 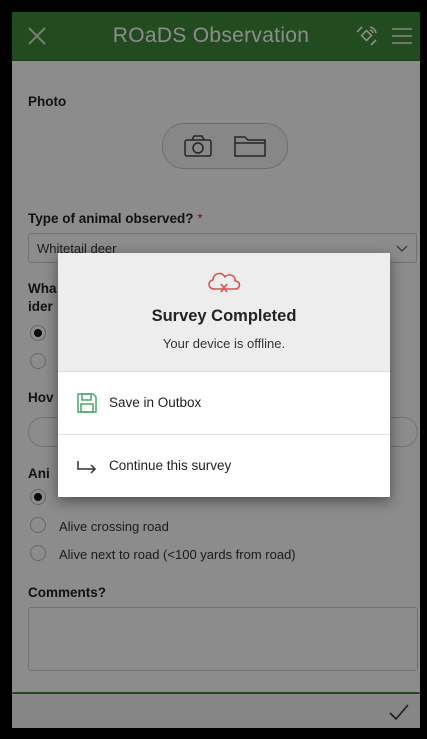 I want to click on dialog-header: Survey Completed Your device is offline., so click(x=224, y=312).